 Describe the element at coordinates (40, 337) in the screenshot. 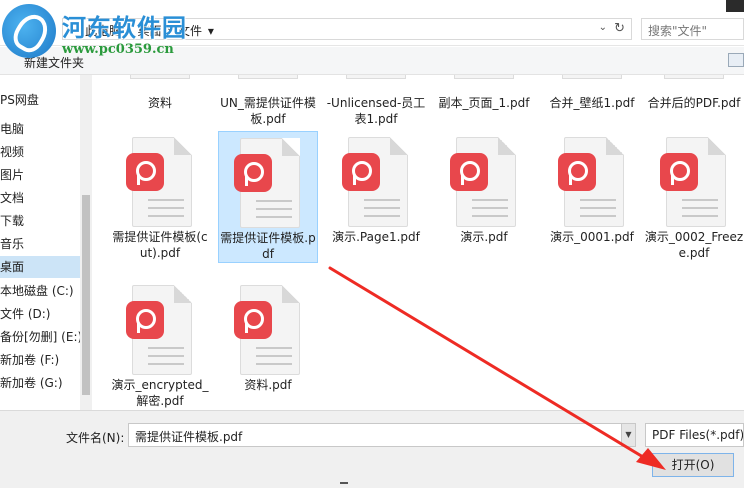

I see `sidebar-item-drive-e: 备份[勿删] (E:)` at that location.